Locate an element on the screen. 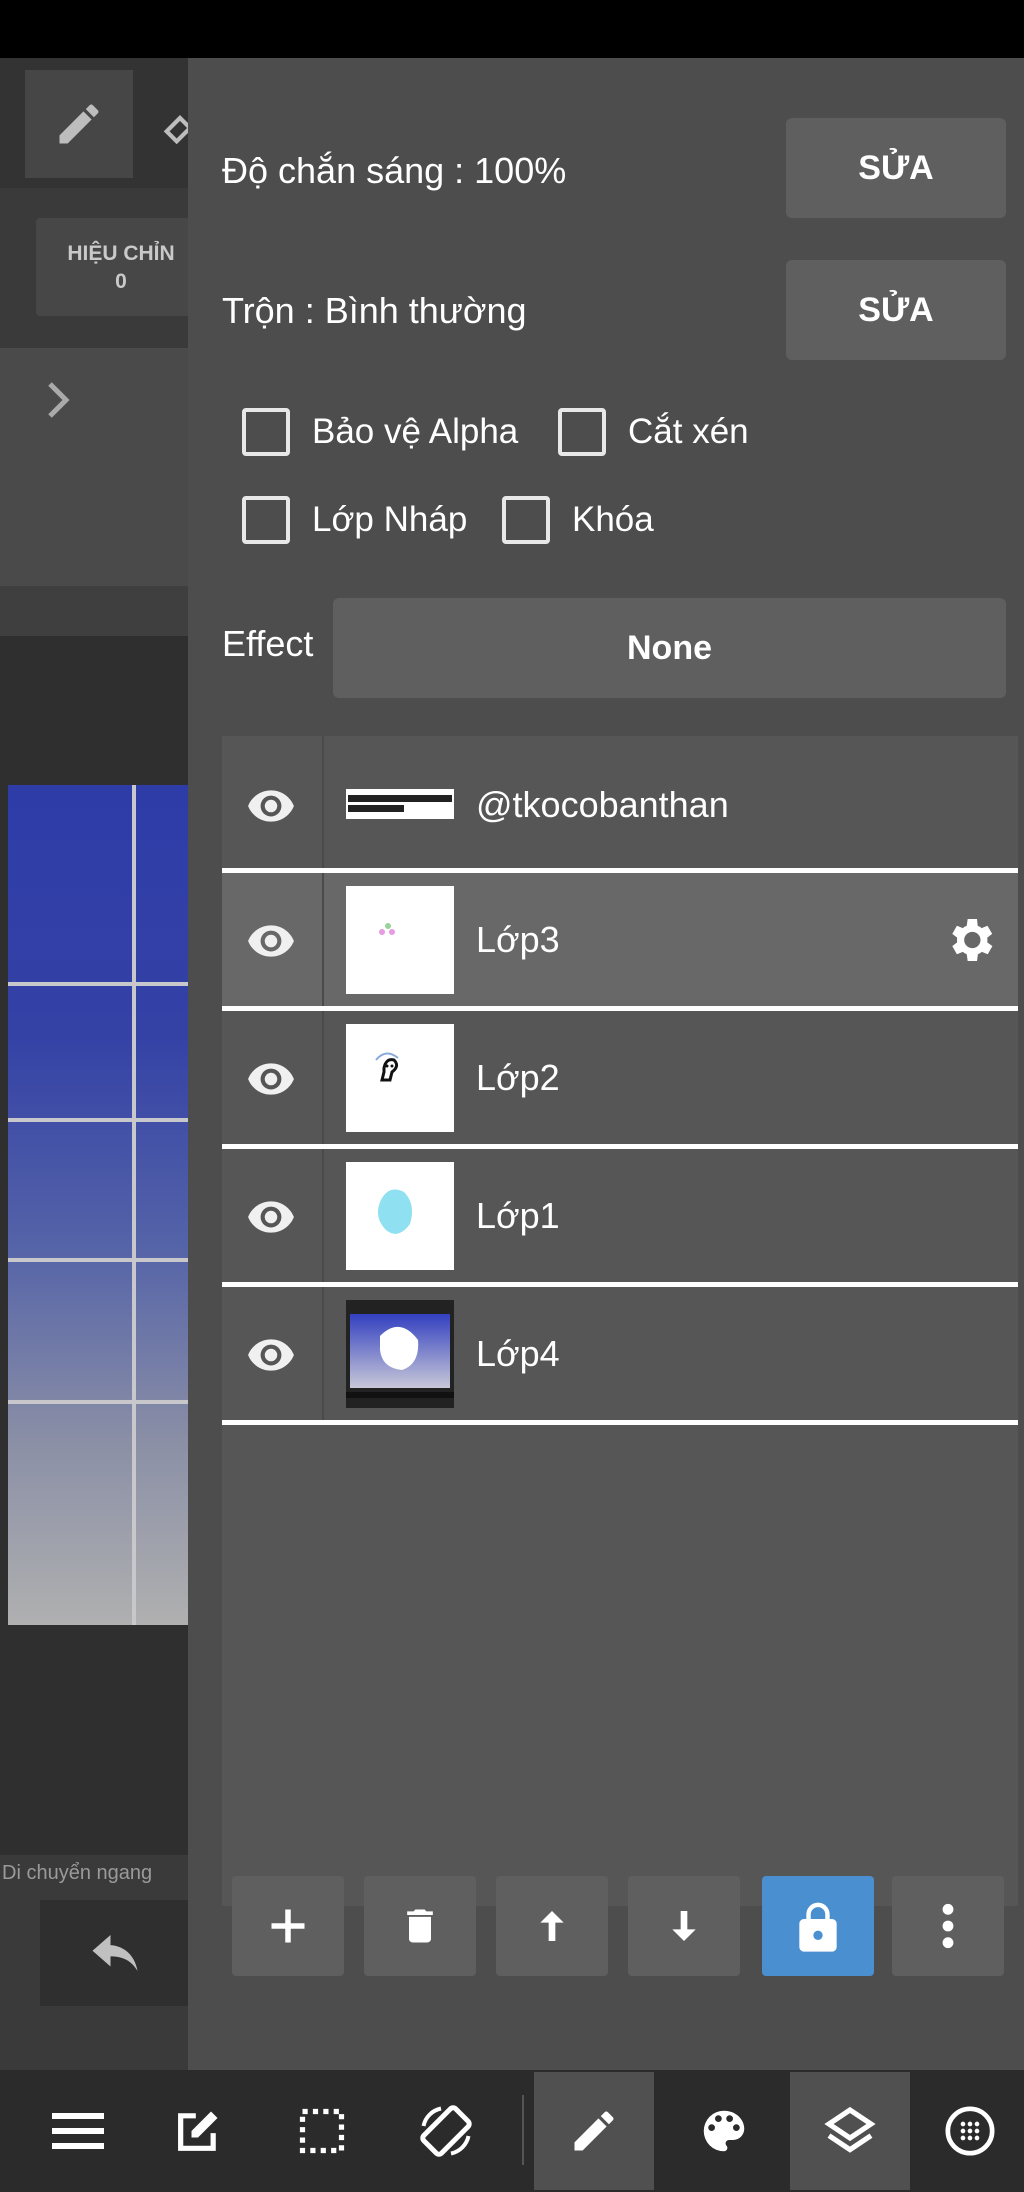  layer-row: Lớp2 is located at coordinates (620, 1077).